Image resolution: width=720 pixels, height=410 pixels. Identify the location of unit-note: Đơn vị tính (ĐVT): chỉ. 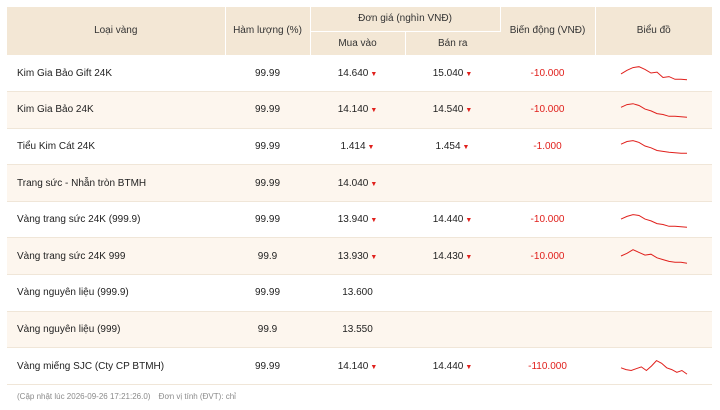
(197, 396).